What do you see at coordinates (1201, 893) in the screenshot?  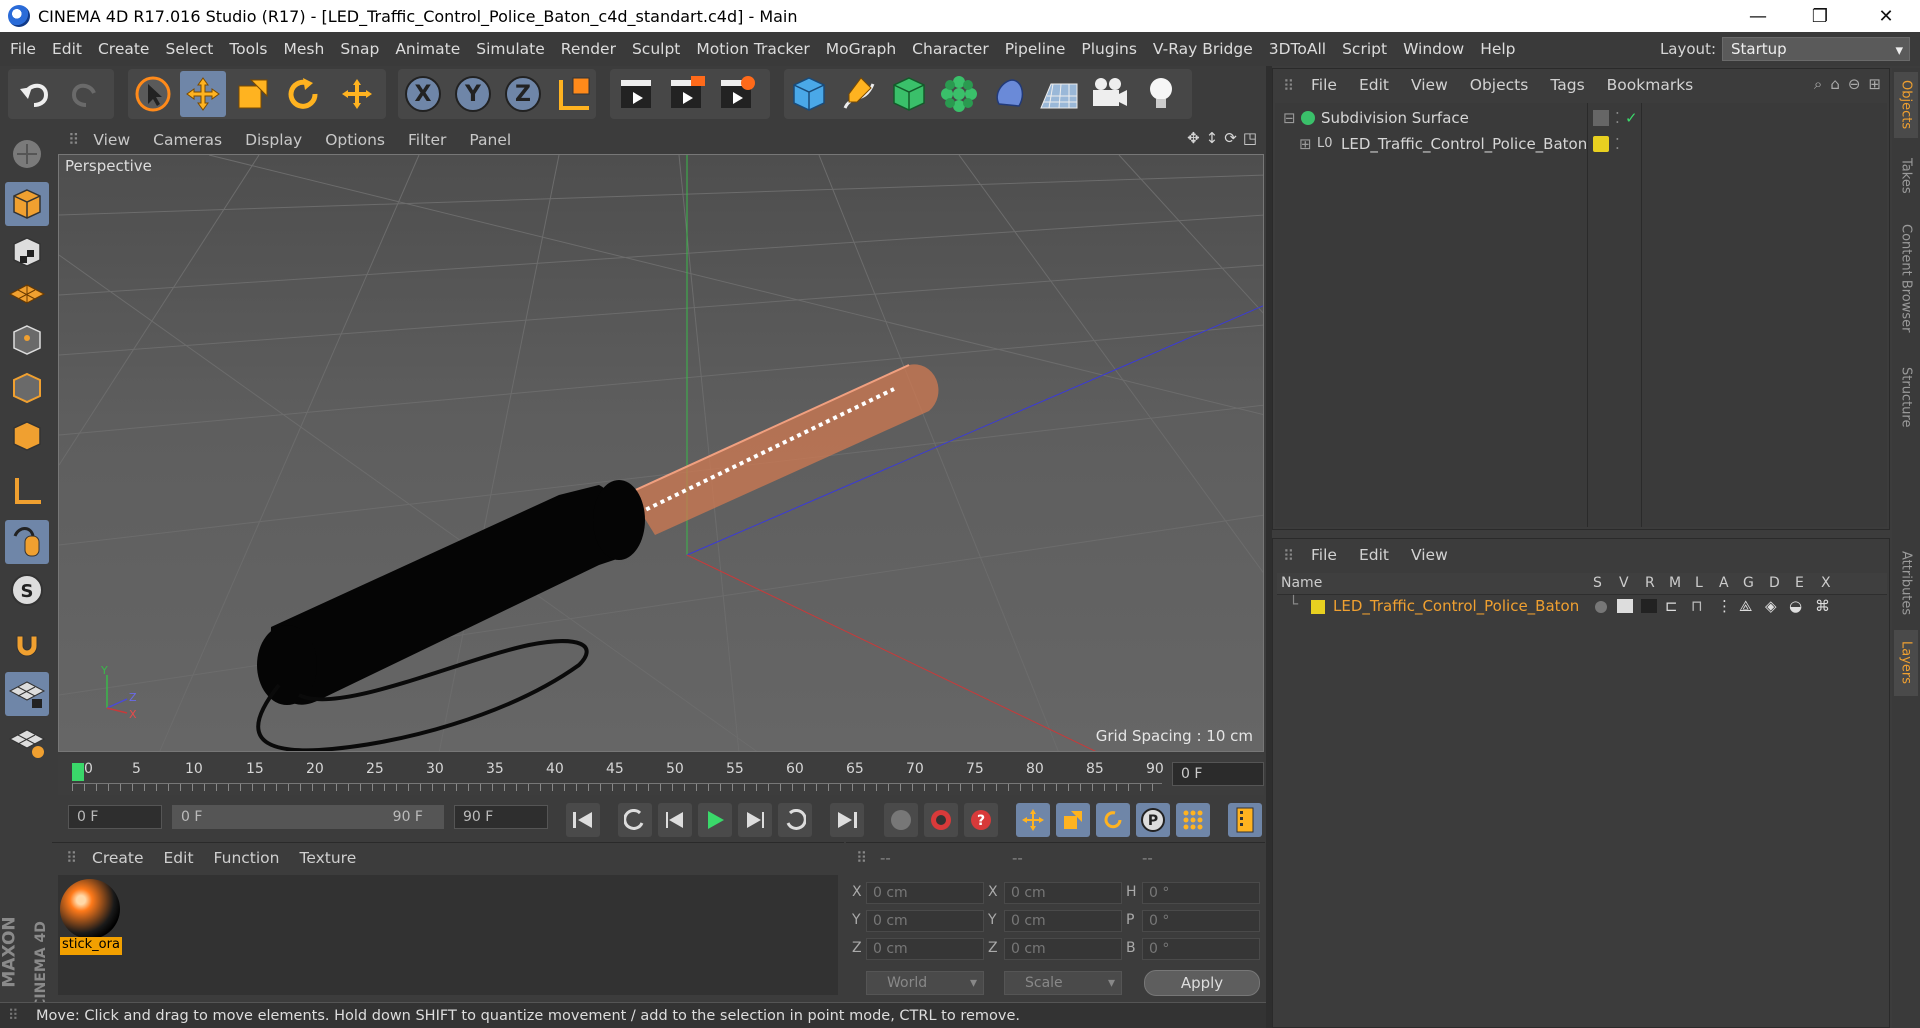 I see `rot-h-field: 0 °` at bounding box center [1201, 893].